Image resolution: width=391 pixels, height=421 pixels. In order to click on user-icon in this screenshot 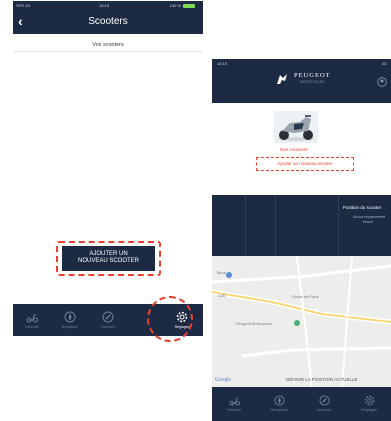, I will do `click(382, 82)`.